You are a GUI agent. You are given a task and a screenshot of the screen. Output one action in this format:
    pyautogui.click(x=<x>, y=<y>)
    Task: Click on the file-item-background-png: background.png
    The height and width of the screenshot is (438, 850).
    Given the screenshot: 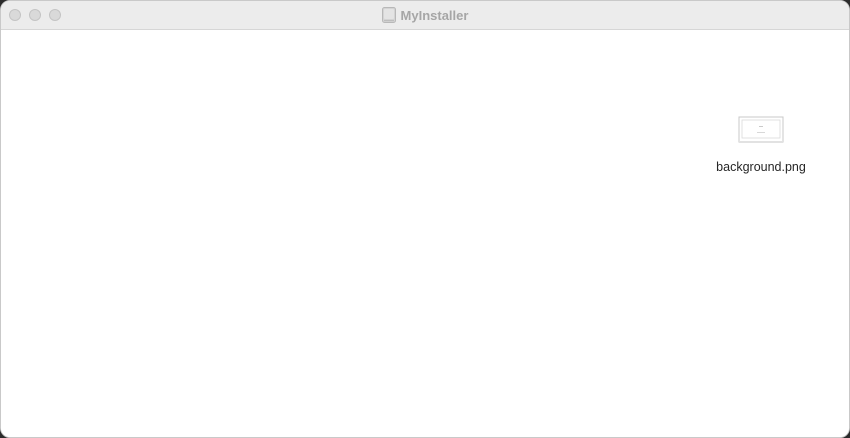 What is the action you would take?
    pyautogui.click(x=761, y=145)
    